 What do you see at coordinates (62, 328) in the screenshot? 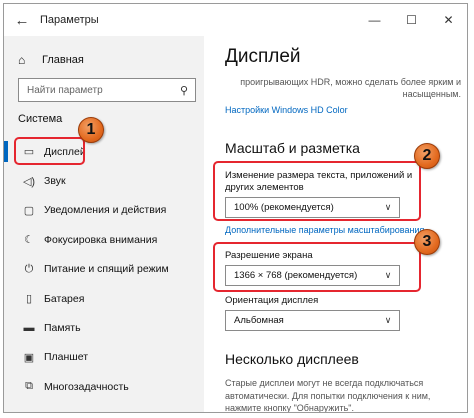
I see `sidebar-item-label: Память` at bounding box center [62, 328].